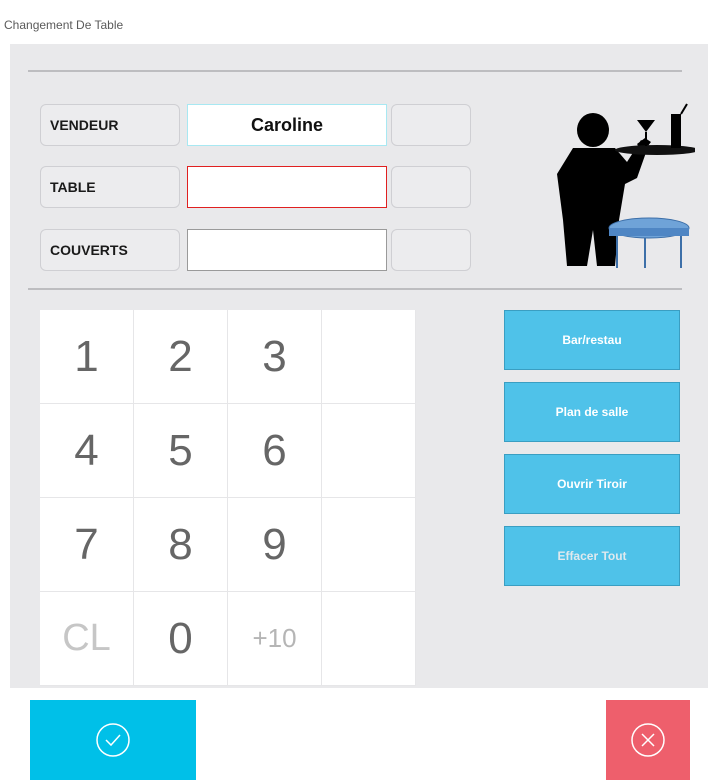 This screenshot has height=780, width=708. I want to click on check-circle-icon, so click(113, 740).